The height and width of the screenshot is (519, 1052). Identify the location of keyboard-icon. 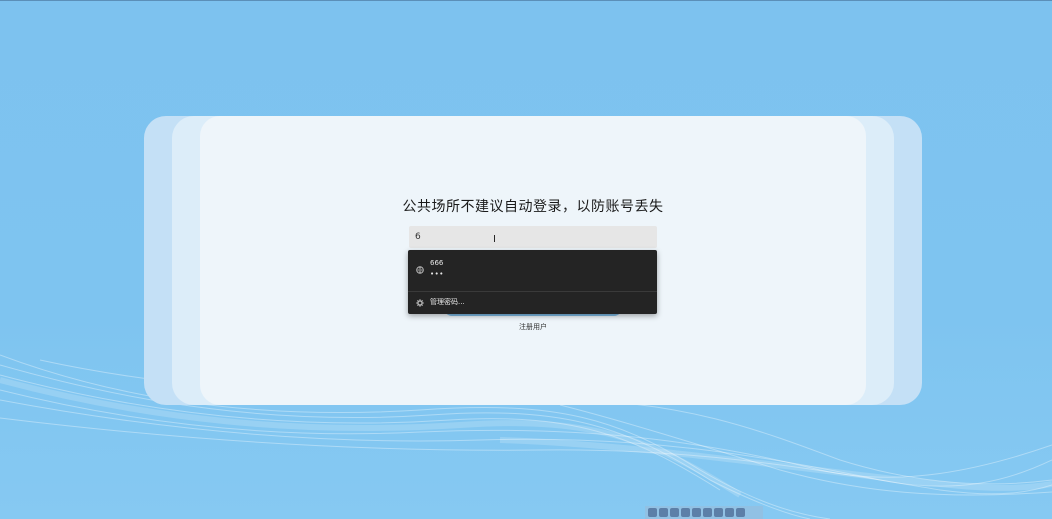
(652, 512).